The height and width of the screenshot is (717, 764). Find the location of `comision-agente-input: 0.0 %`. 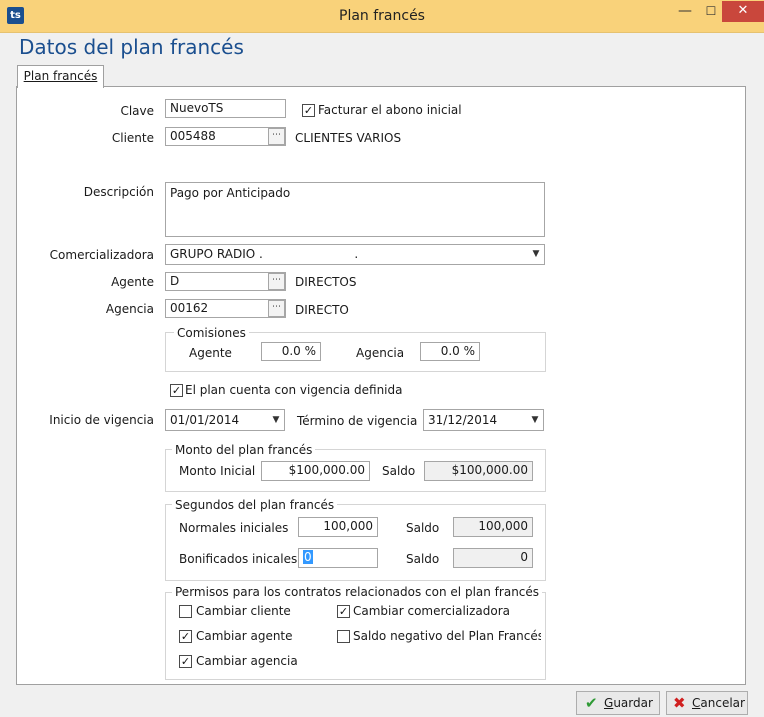

comision-agente-input: 0.0 % is located at coordinates (291, 351).